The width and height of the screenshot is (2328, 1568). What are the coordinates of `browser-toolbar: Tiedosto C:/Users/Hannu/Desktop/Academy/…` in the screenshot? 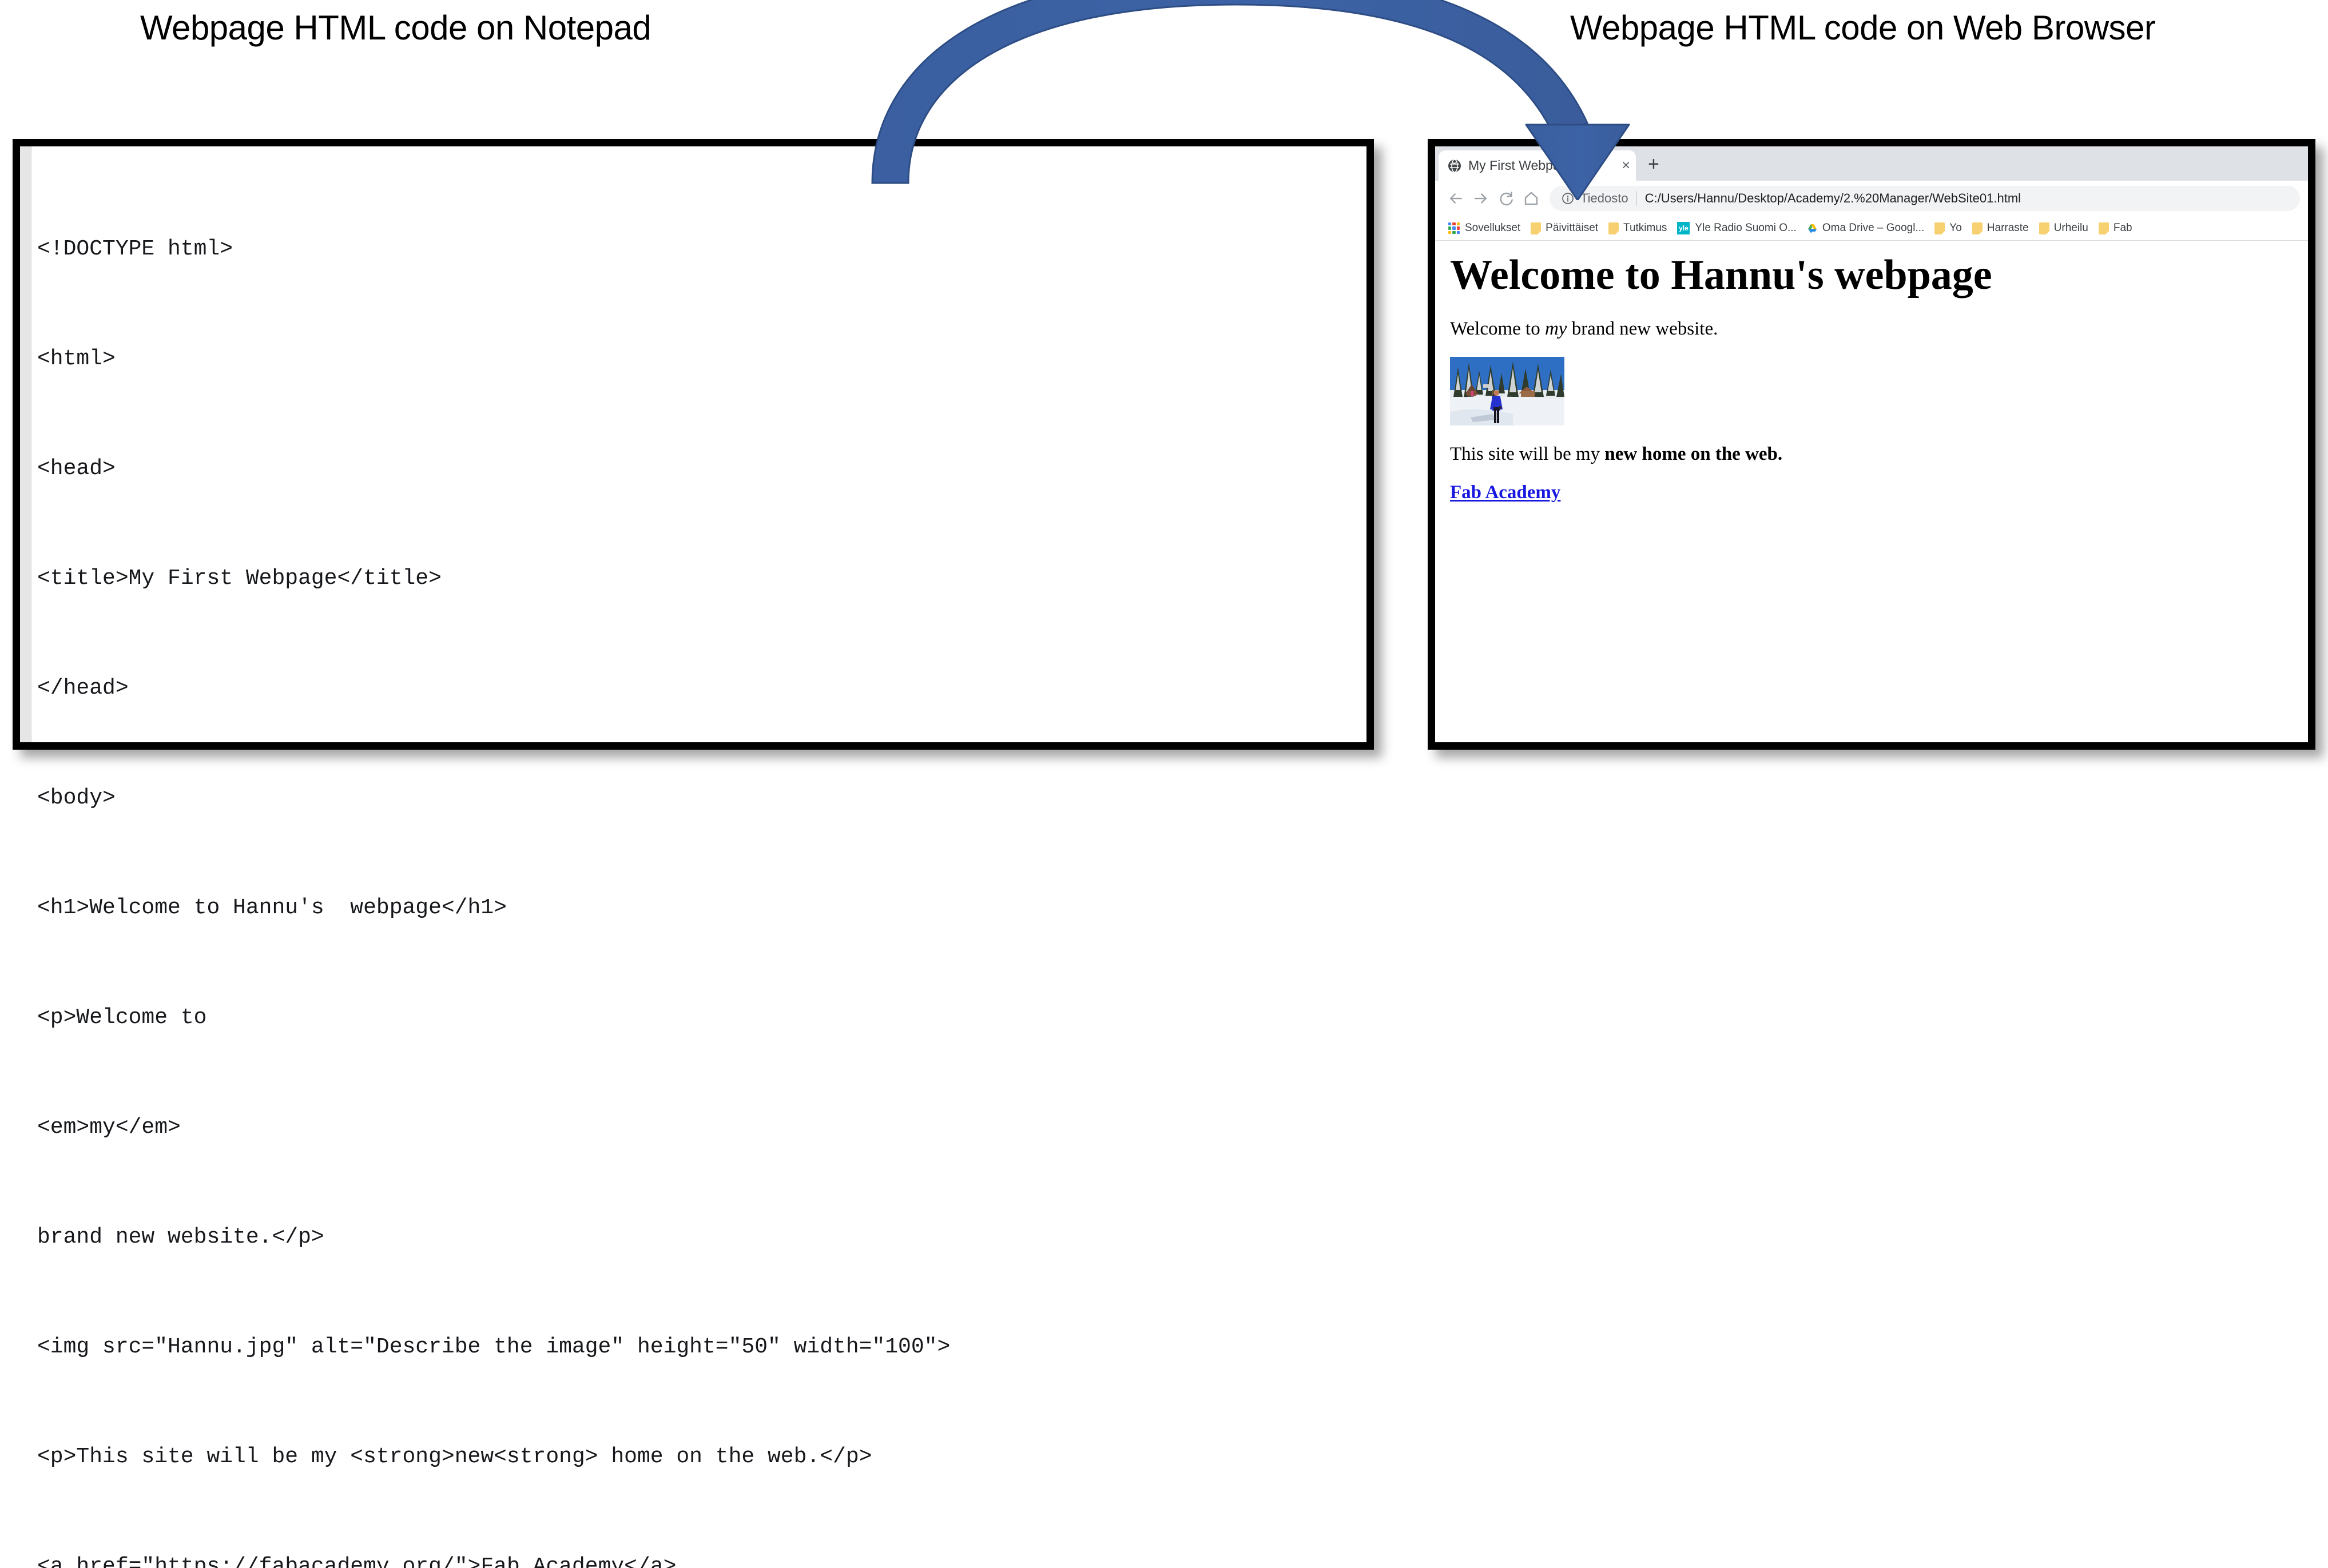 It's located at (1871, 198).